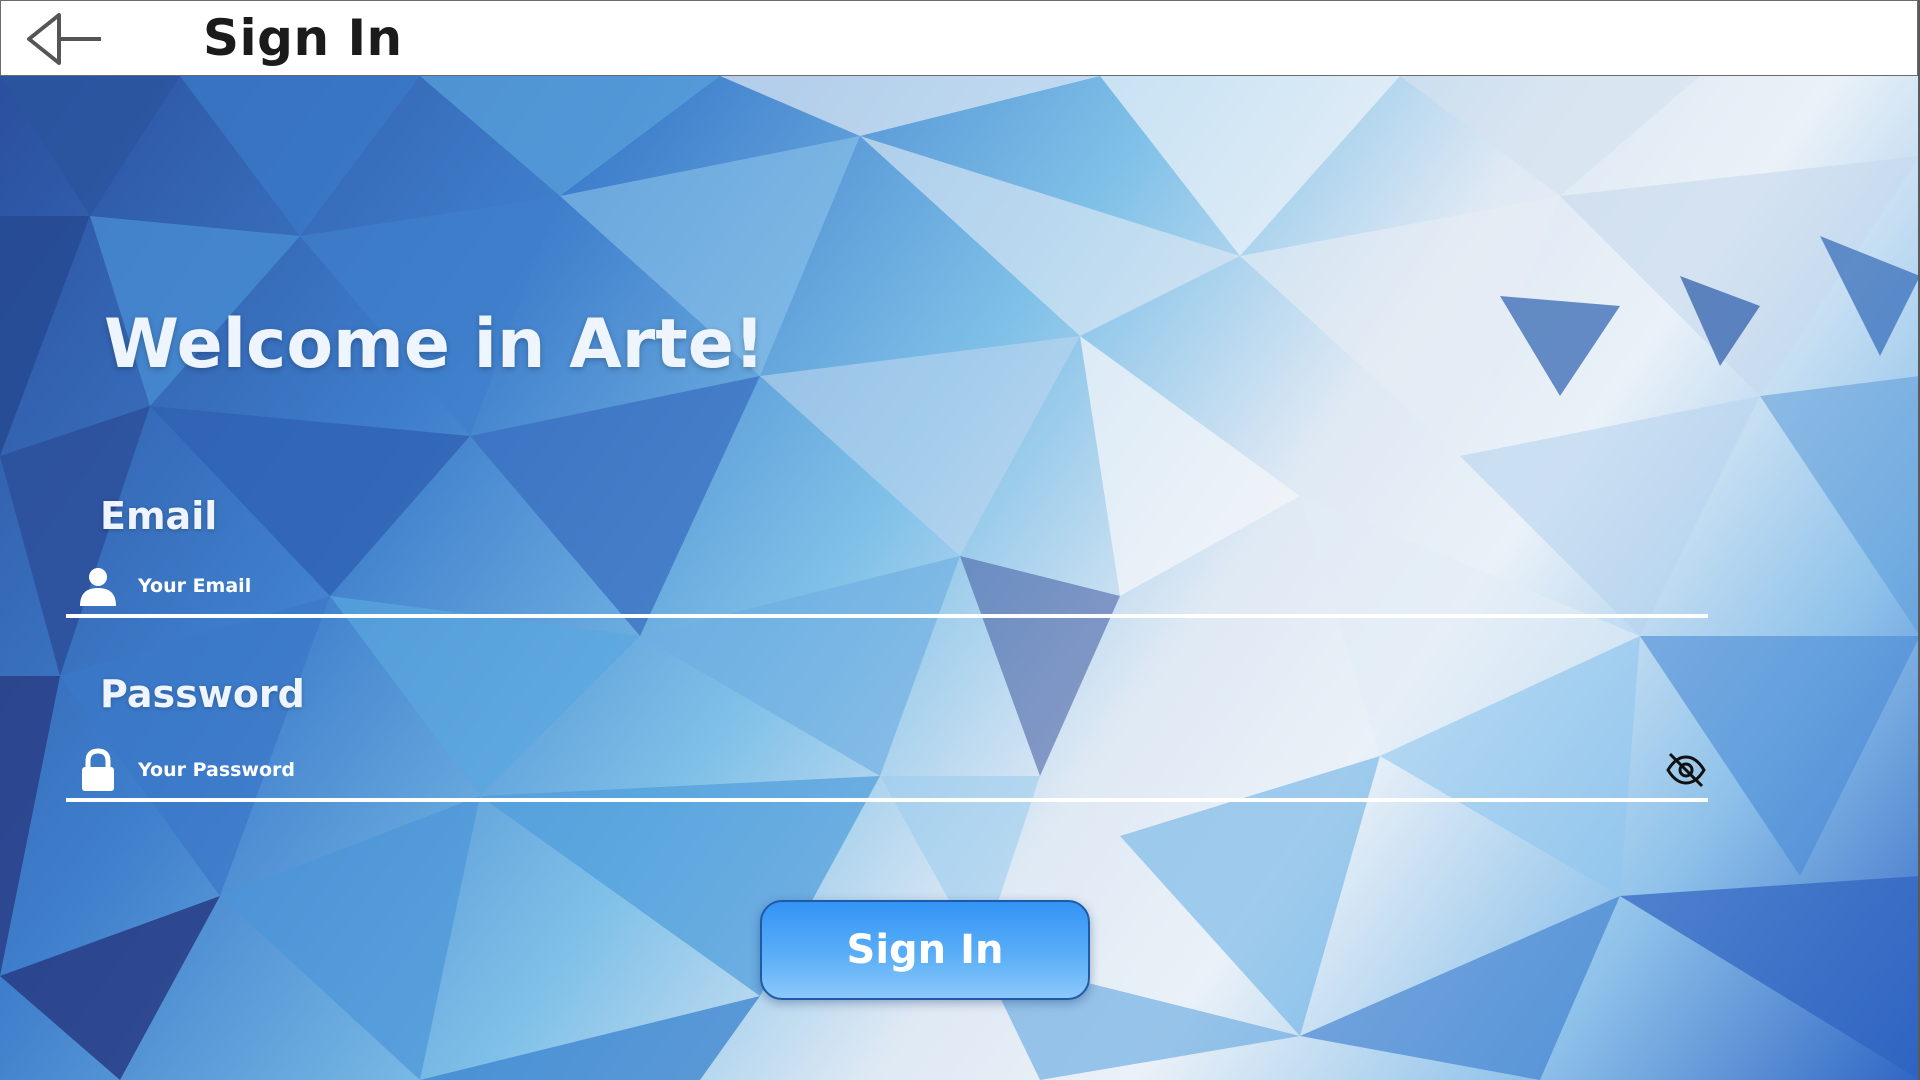 Image resolution: width=1920 pixels, height=1080 pixels. I want to click on page-title: Sign In, so click(303, 38).